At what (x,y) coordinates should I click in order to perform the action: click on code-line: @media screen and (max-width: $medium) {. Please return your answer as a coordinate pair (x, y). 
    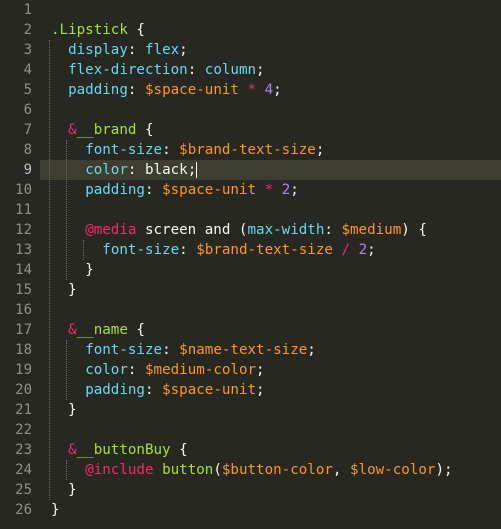
    Looking at the image, I should click on (256, 230).